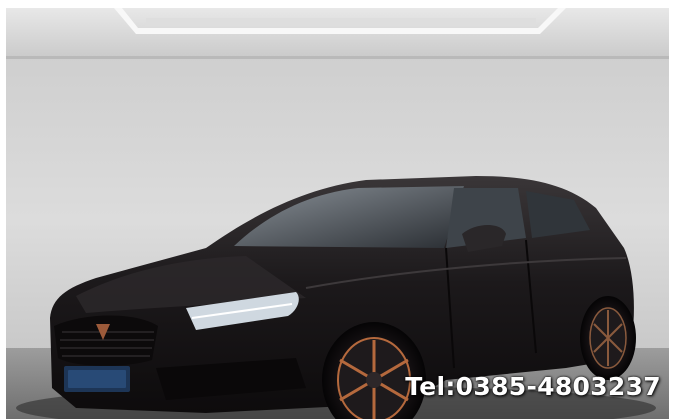 The width and height of the screenshot is (675, 419). I want to click on phone-number-overlay: Tel:0385-4803237, so click(533, 386).